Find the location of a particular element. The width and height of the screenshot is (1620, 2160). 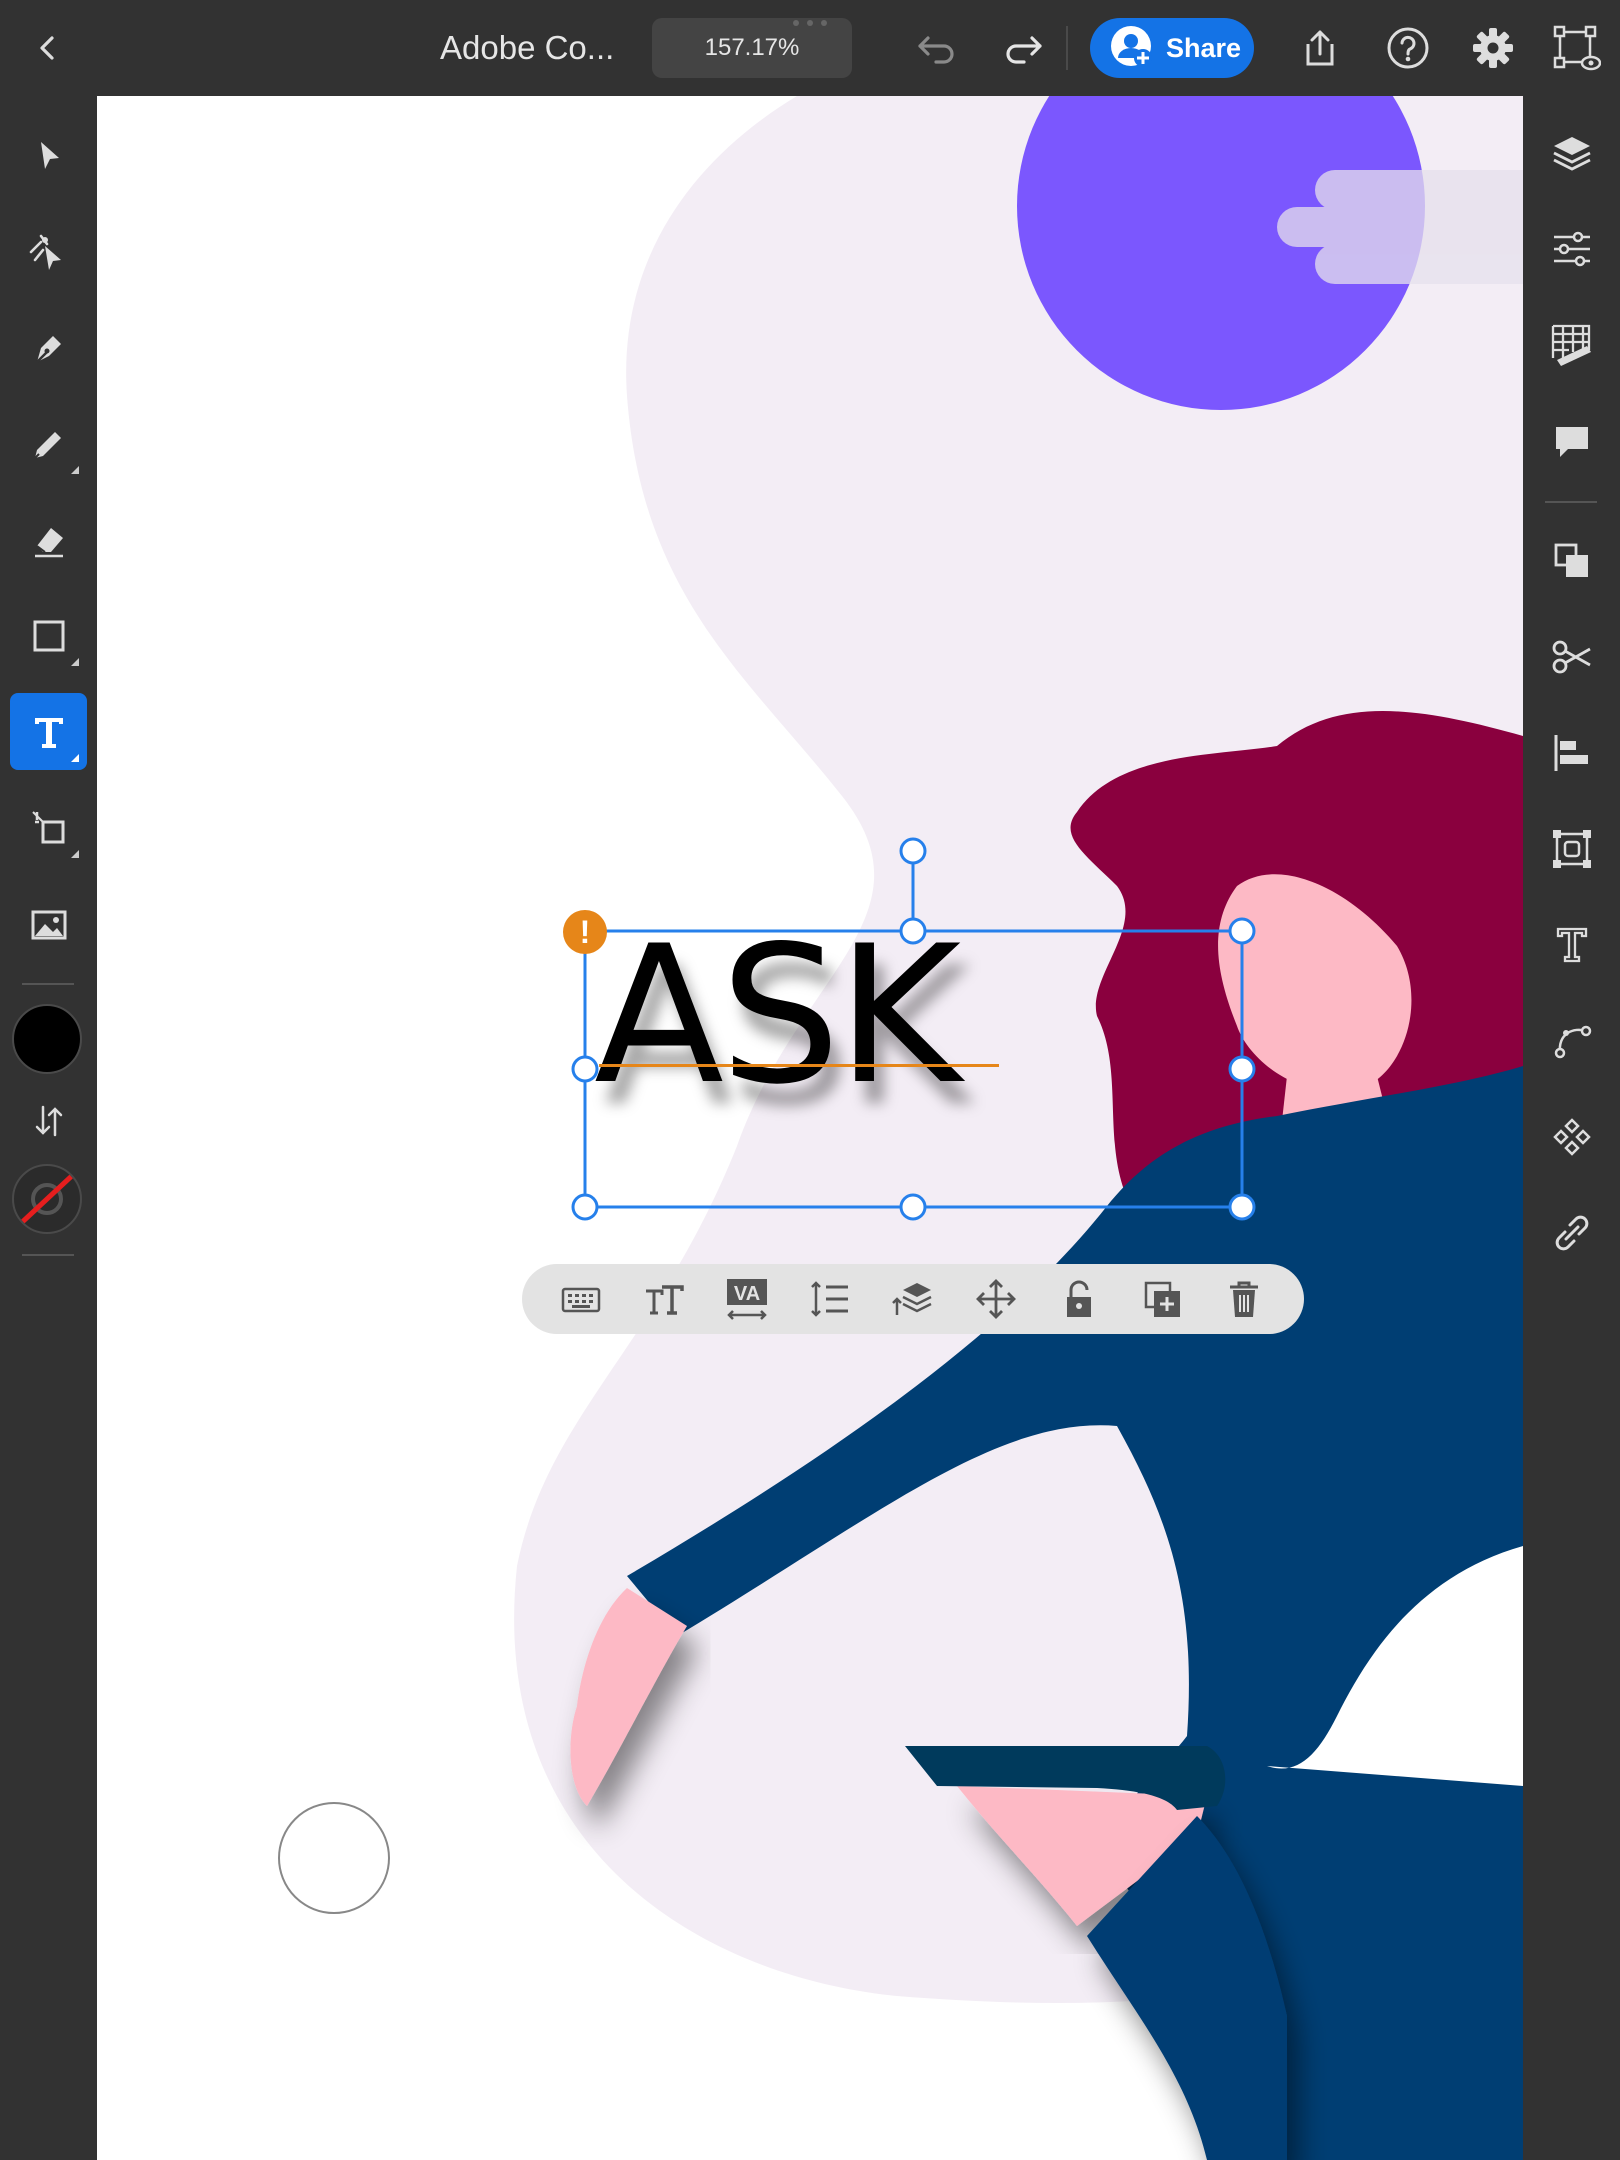

font-size-icon is located at coordinates (665, 1300).